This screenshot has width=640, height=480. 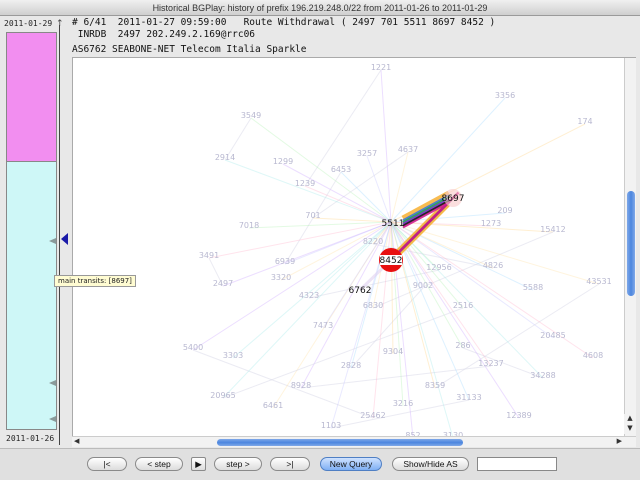 What do you see at coordinates (30, 438) in the screenshot?
I see `timeline-end-label: 2011-01-26` at bounding box center [30, 438].